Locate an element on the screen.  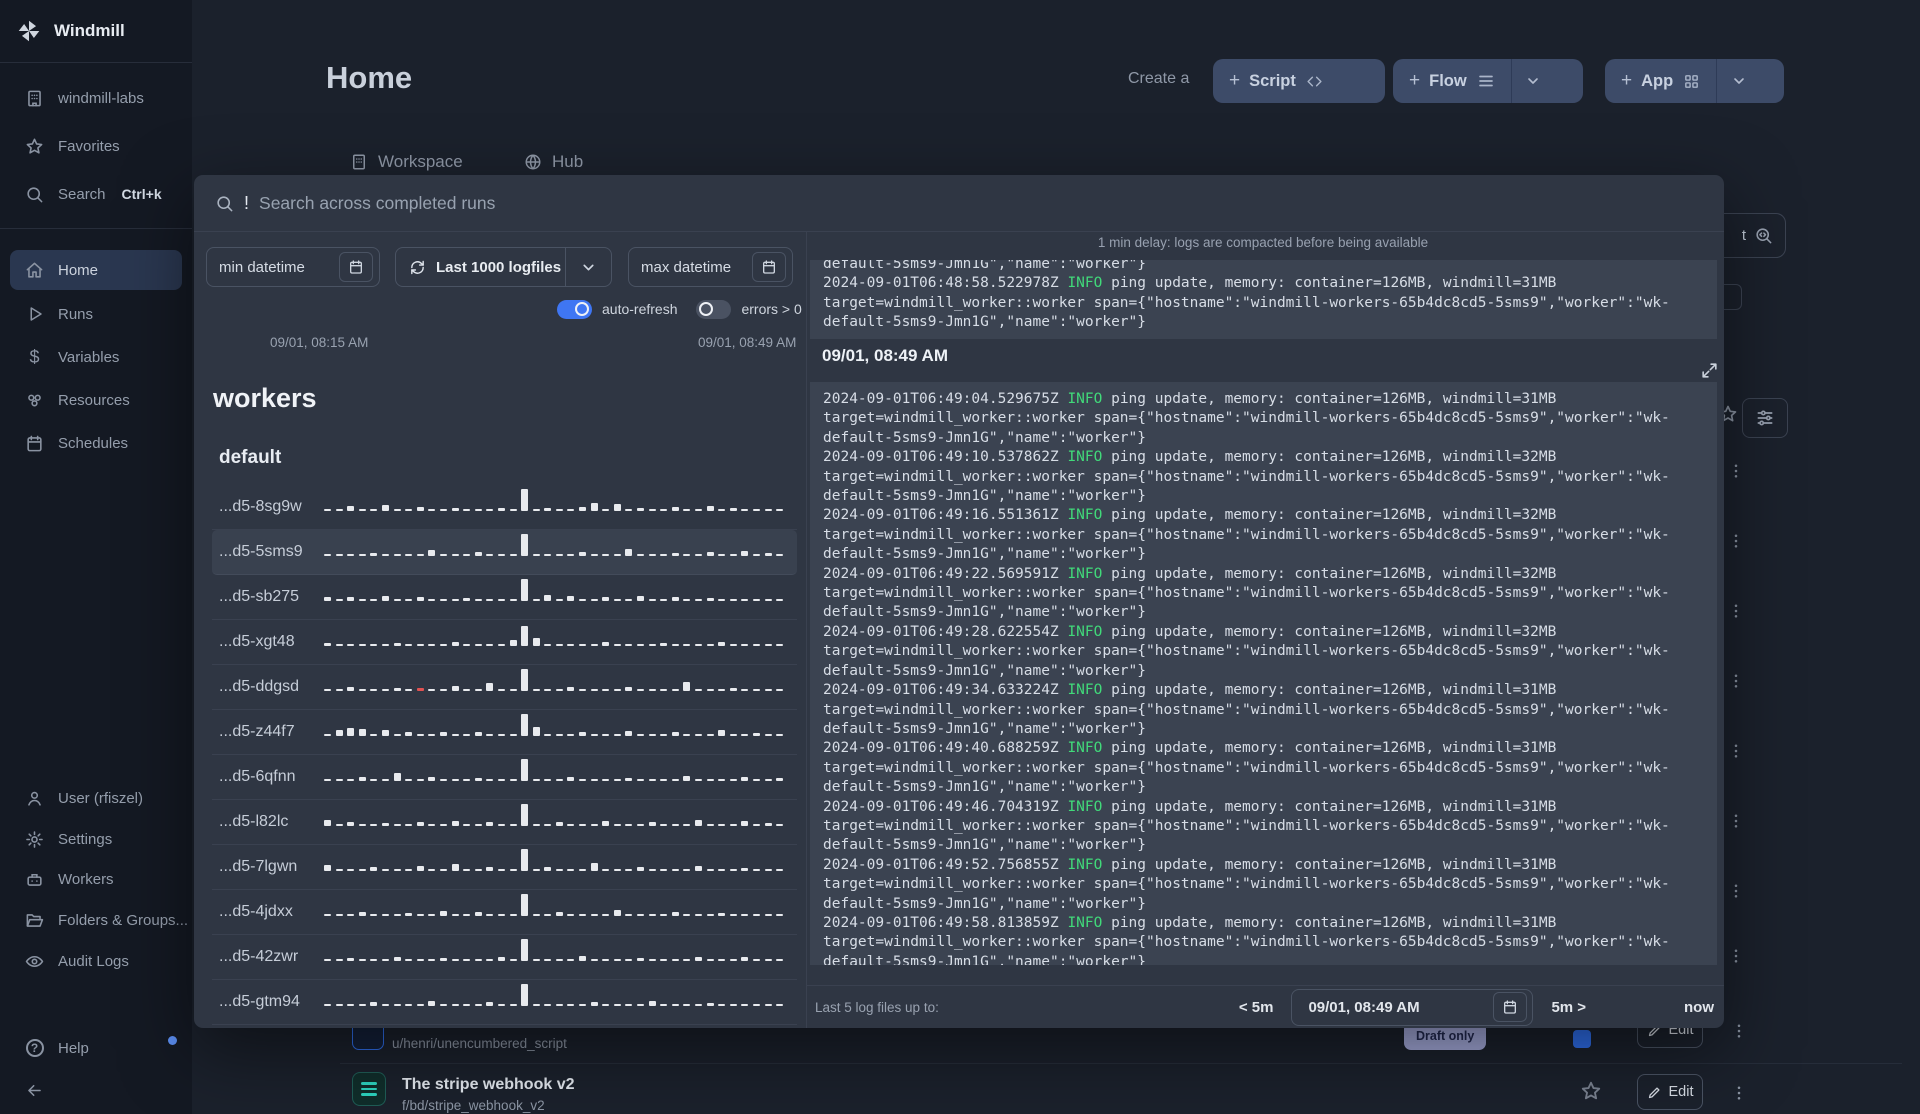
errors-only-toggle is located at coordinates (714, 309).